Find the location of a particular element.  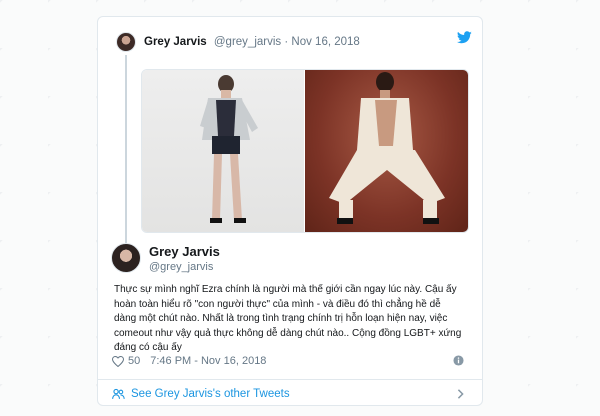

like-count: 50 is located at coordinates (134, 361).